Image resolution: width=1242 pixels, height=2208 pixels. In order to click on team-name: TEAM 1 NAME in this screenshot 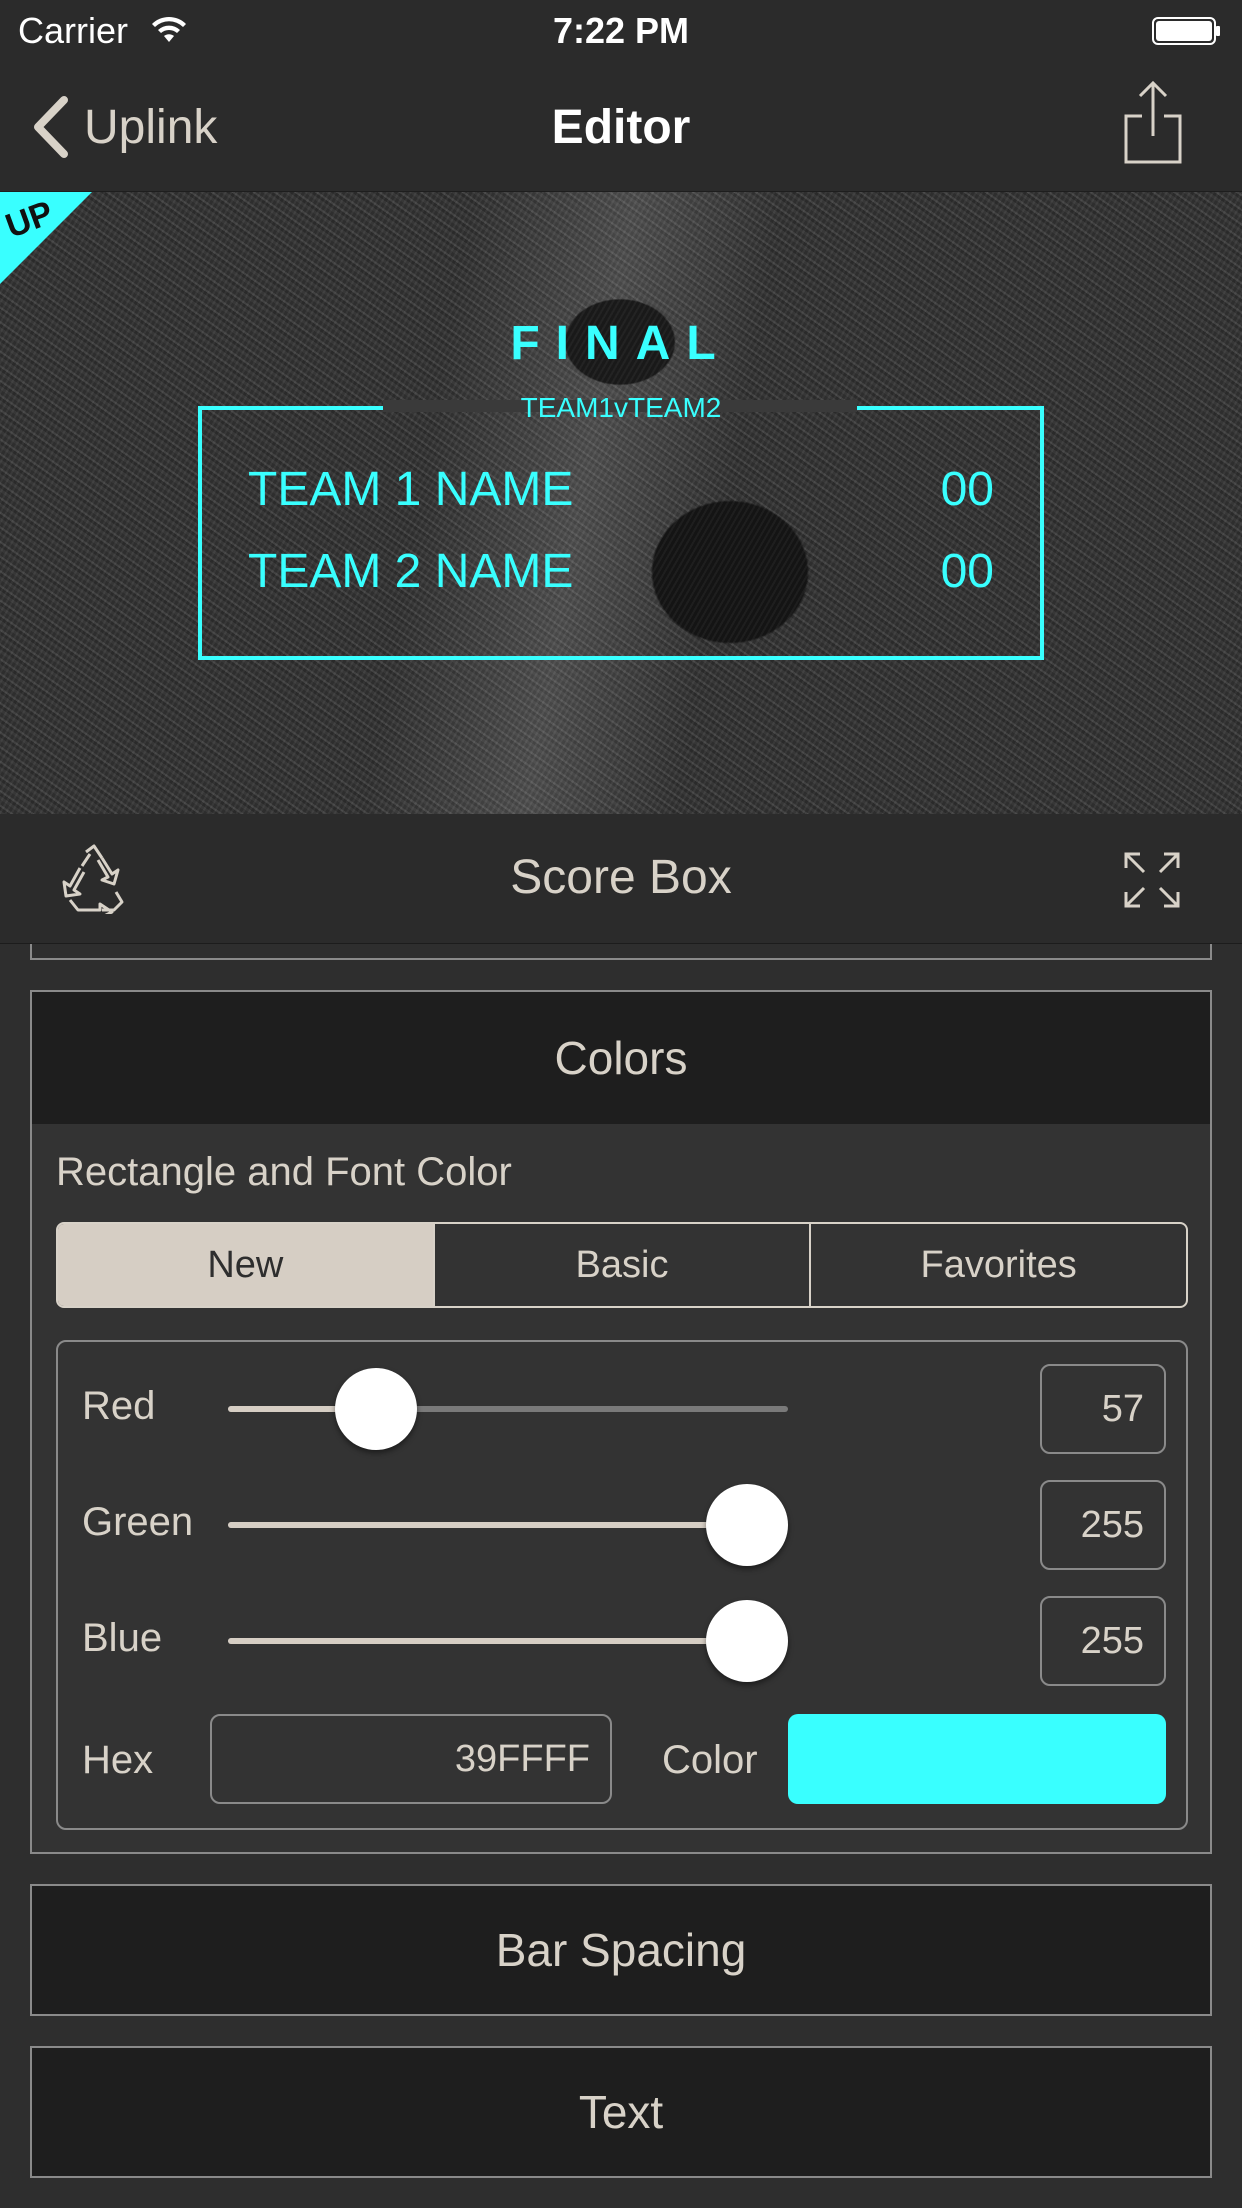, I will do `click(411, 489)`.